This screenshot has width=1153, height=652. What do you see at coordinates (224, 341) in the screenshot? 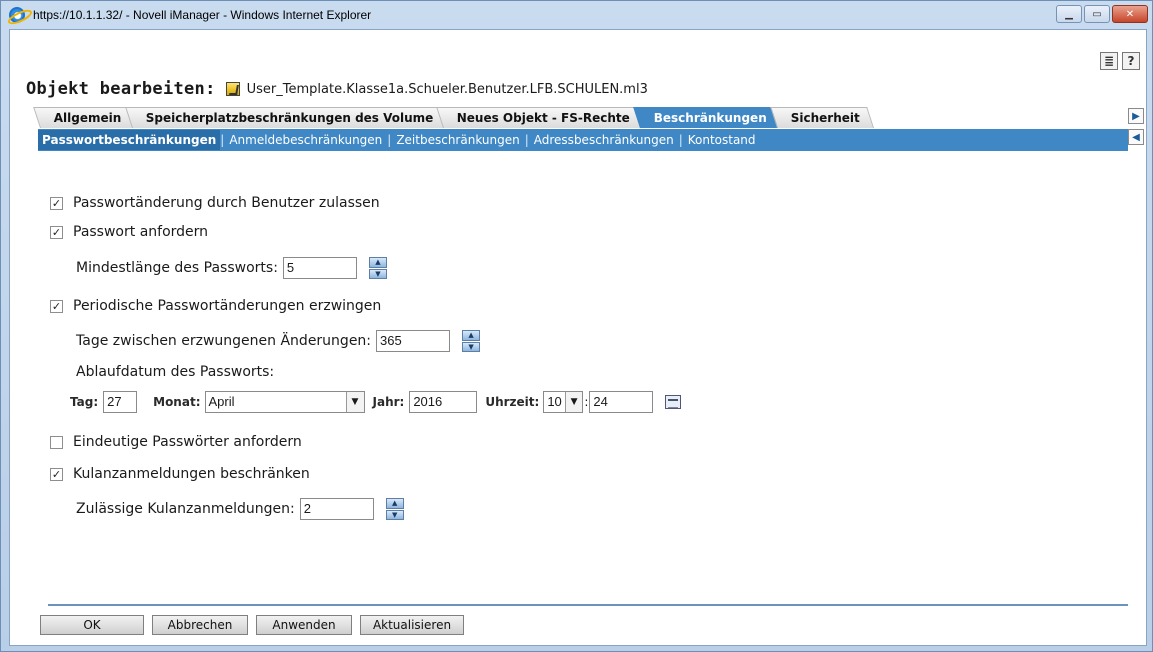
I see `days-between-label: Tage zwischen erzwungenen Änderungen:` at bounding box center [224, 341].